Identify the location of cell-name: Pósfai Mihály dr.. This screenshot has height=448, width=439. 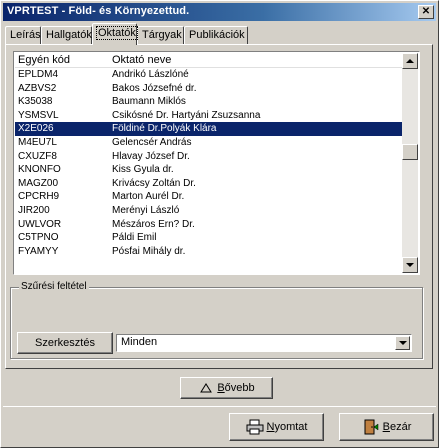
(149, 251).